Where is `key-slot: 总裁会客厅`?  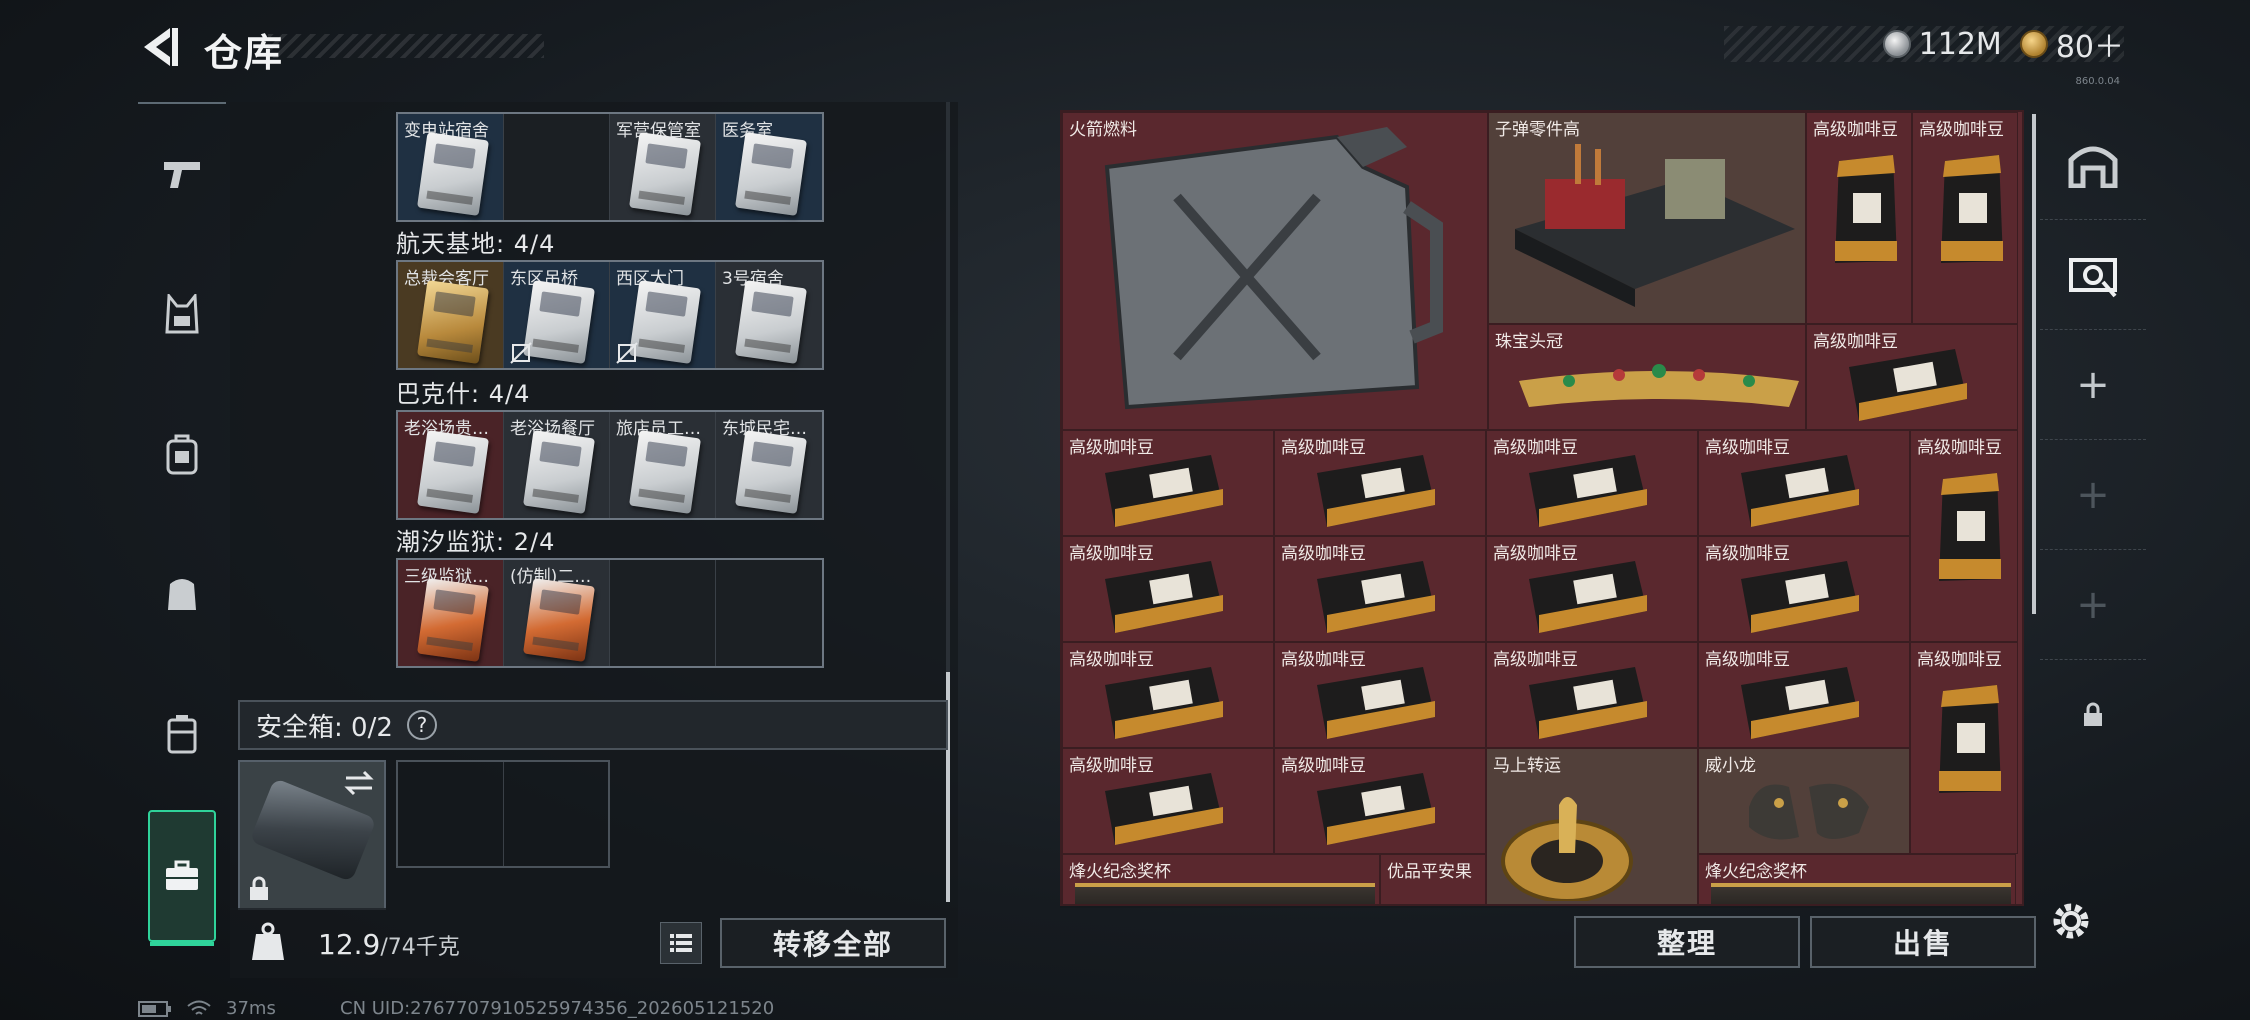
key-slot: 总裁会客厅 is located at coordinates (451, 315).